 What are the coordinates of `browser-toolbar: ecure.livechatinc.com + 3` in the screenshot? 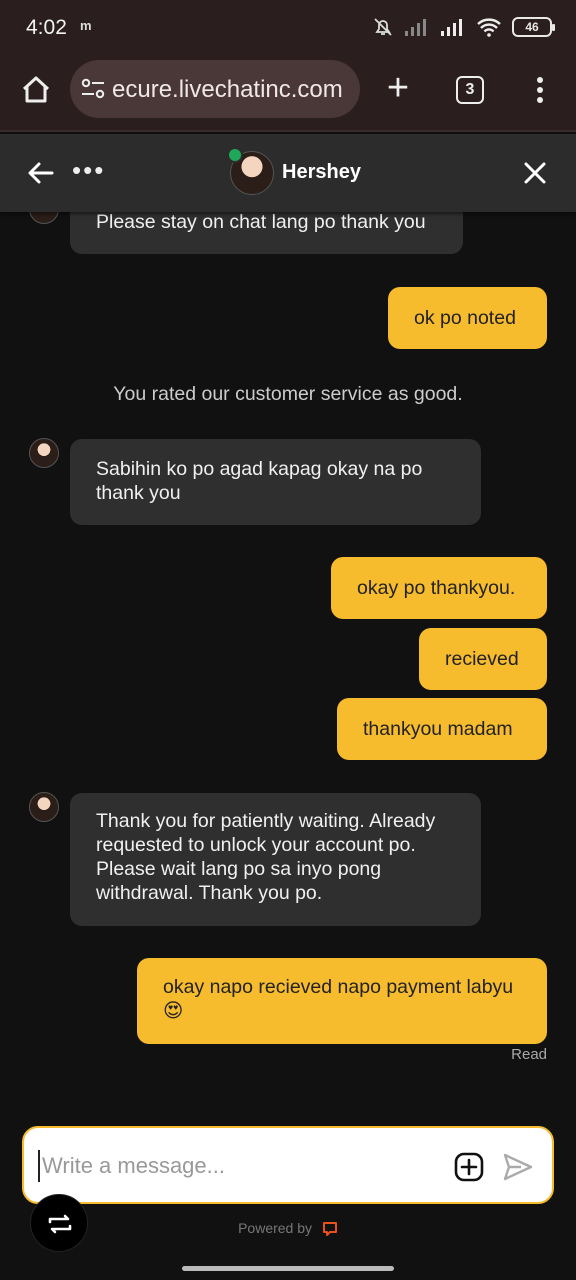 It's located at (288, 94).